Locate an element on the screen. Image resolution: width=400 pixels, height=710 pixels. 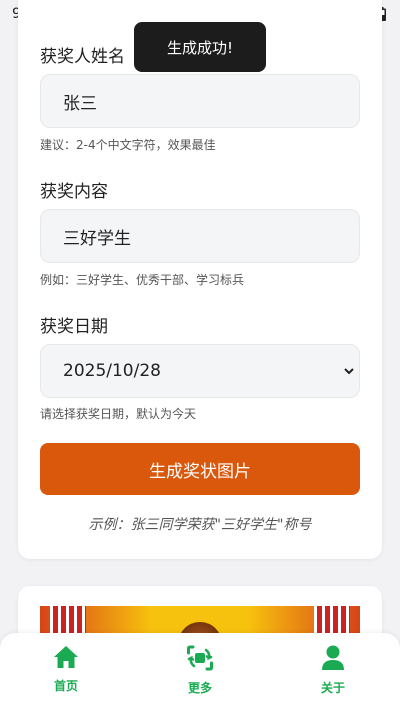
date-hint: 请选择获奖日期，默认为今天 is located at coordinates (118, 414).